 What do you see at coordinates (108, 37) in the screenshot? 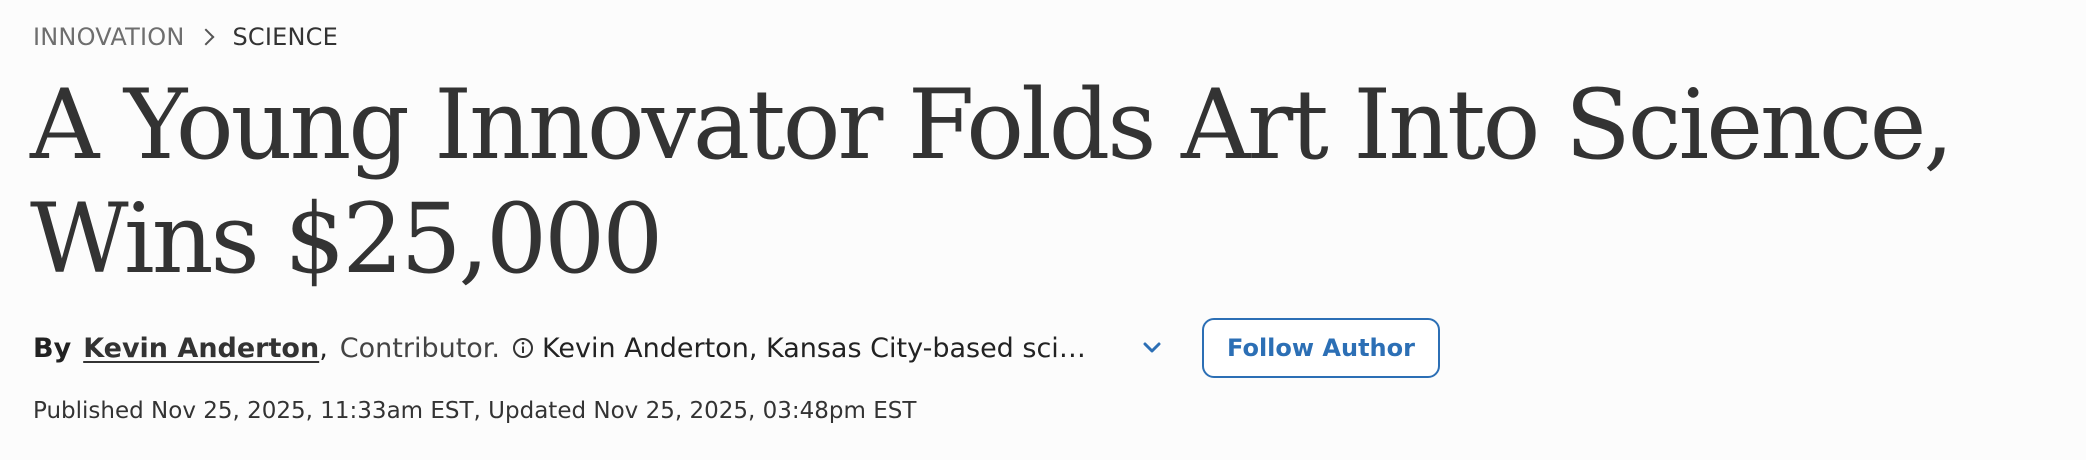
I see `breadcrumb-innovation-link: INNOVATION` at bounding box center [108, 37].